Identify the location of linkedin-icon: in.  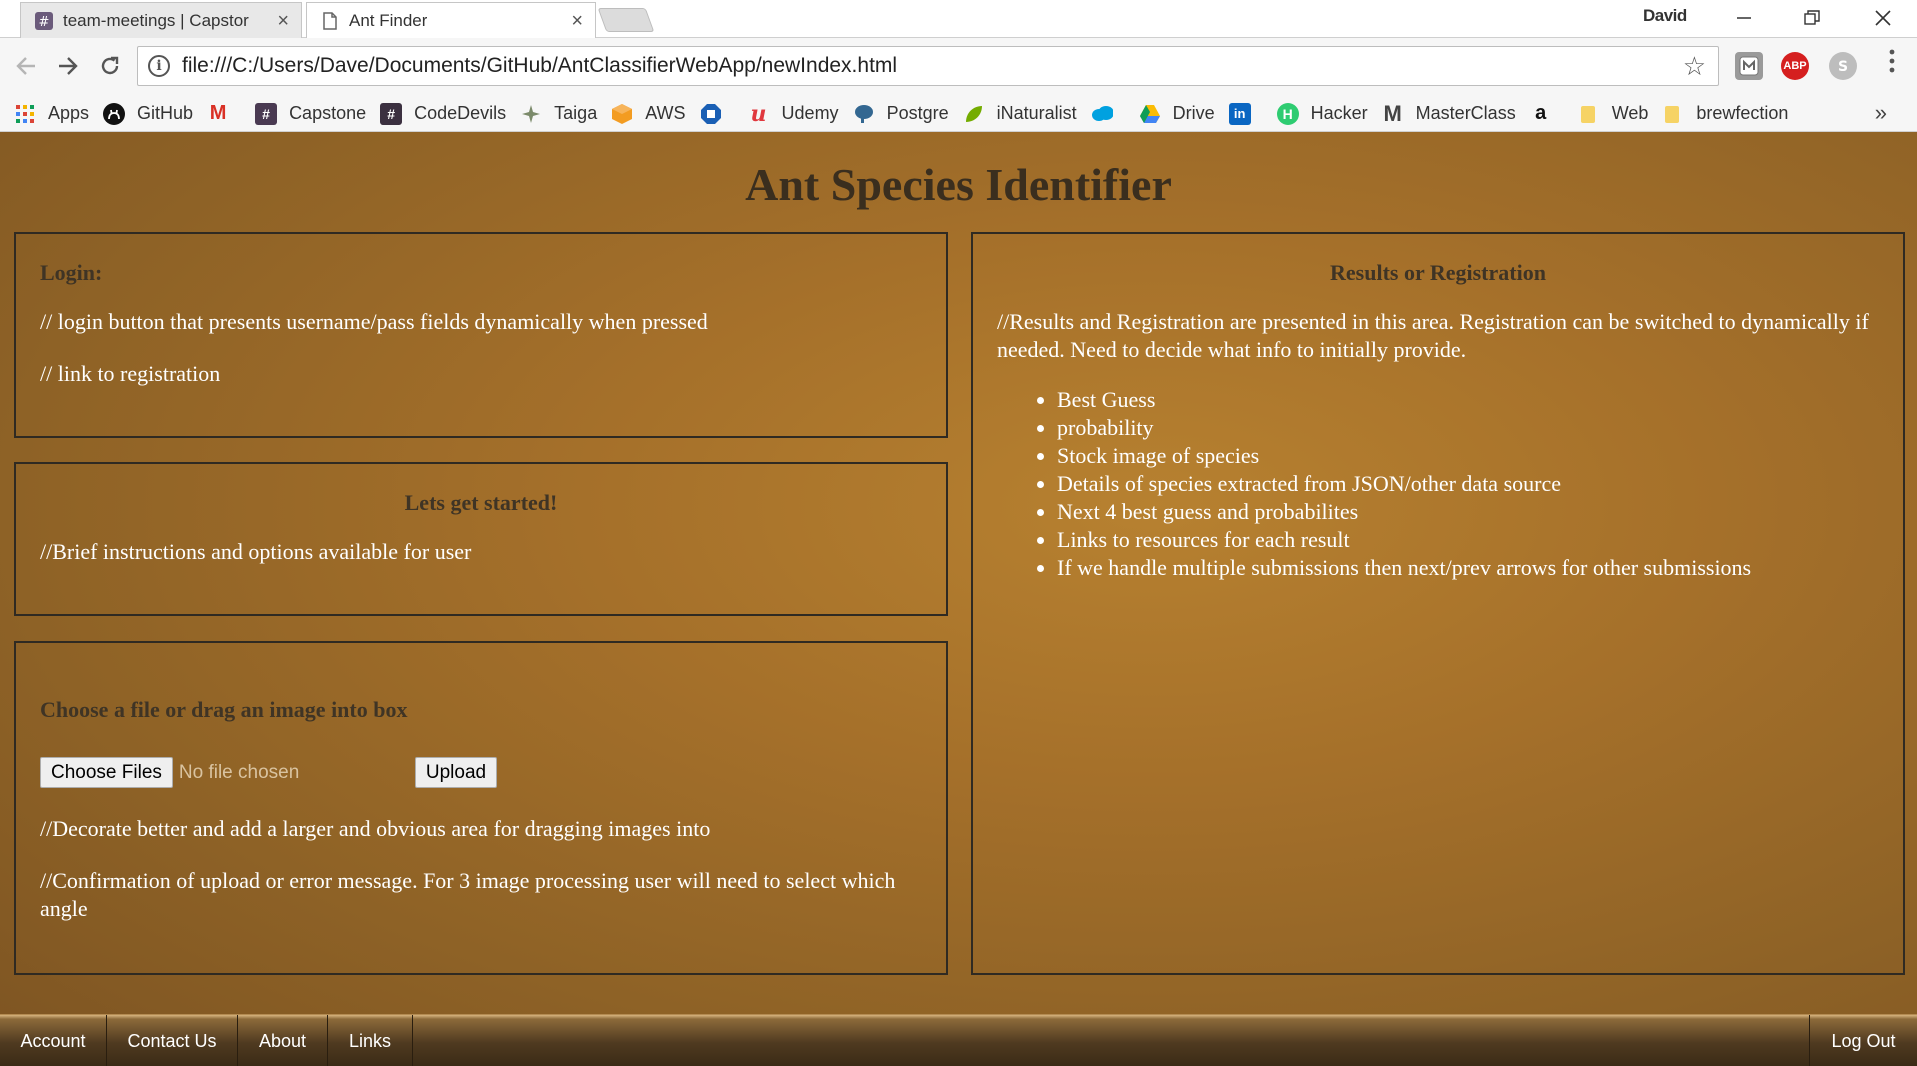
(1239, 113).